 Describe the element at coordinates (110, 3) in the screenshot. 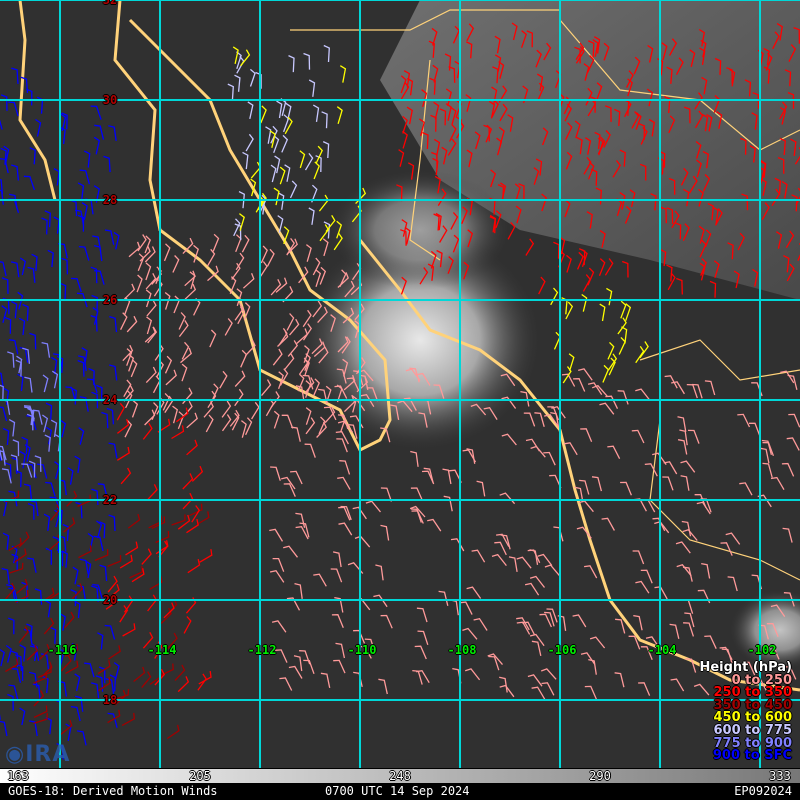

I see `latitude-label: 32` at that location.